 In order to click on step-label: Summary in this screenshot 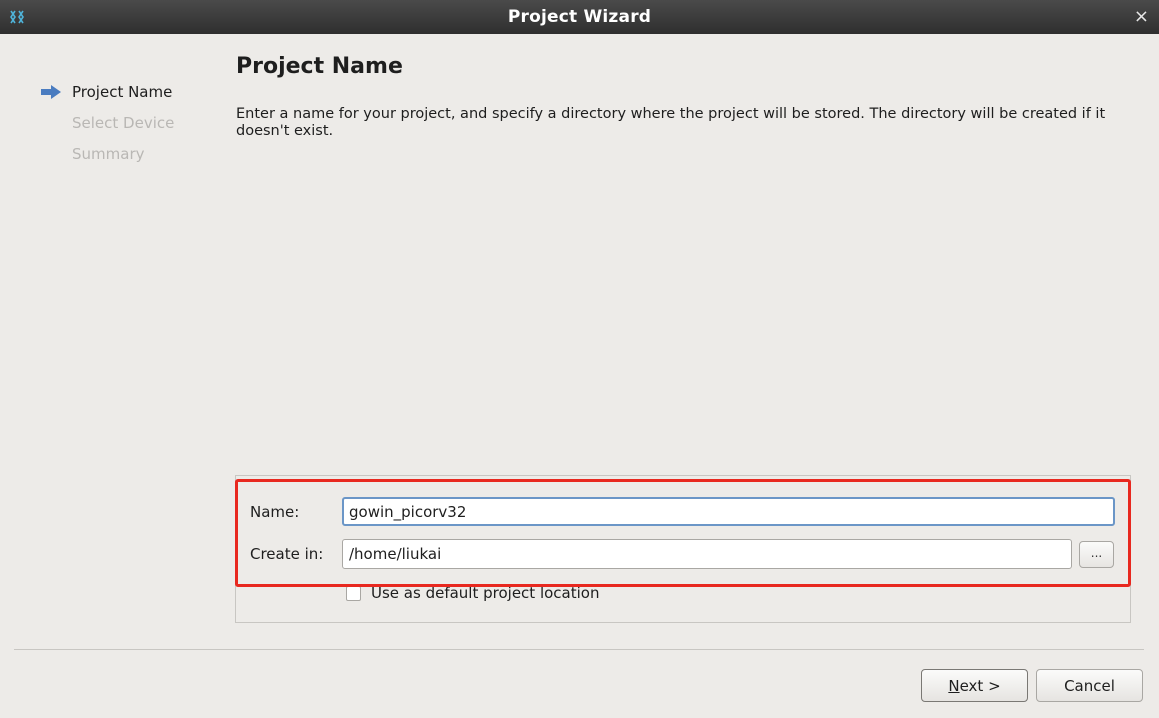, I will do `click(108, 153)`.